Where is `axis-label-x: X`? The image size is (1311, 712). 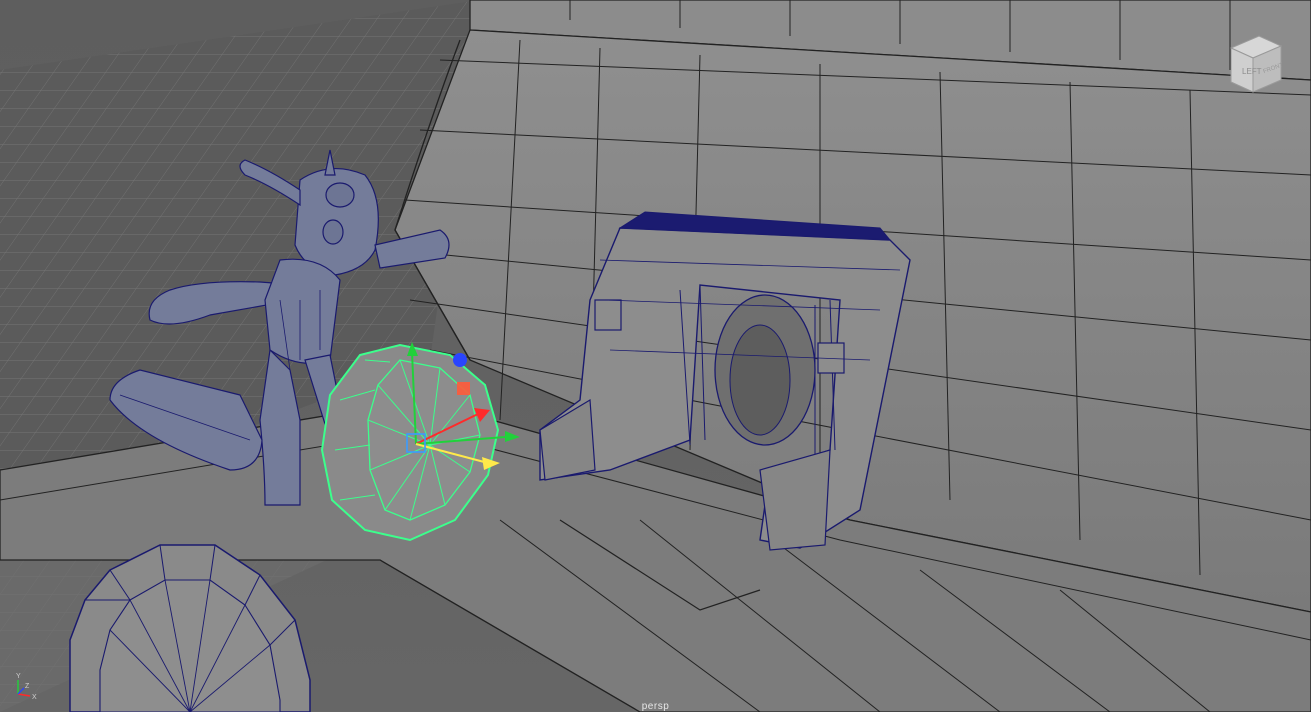 axis-label-x: X is located at coordinates (34, 697).